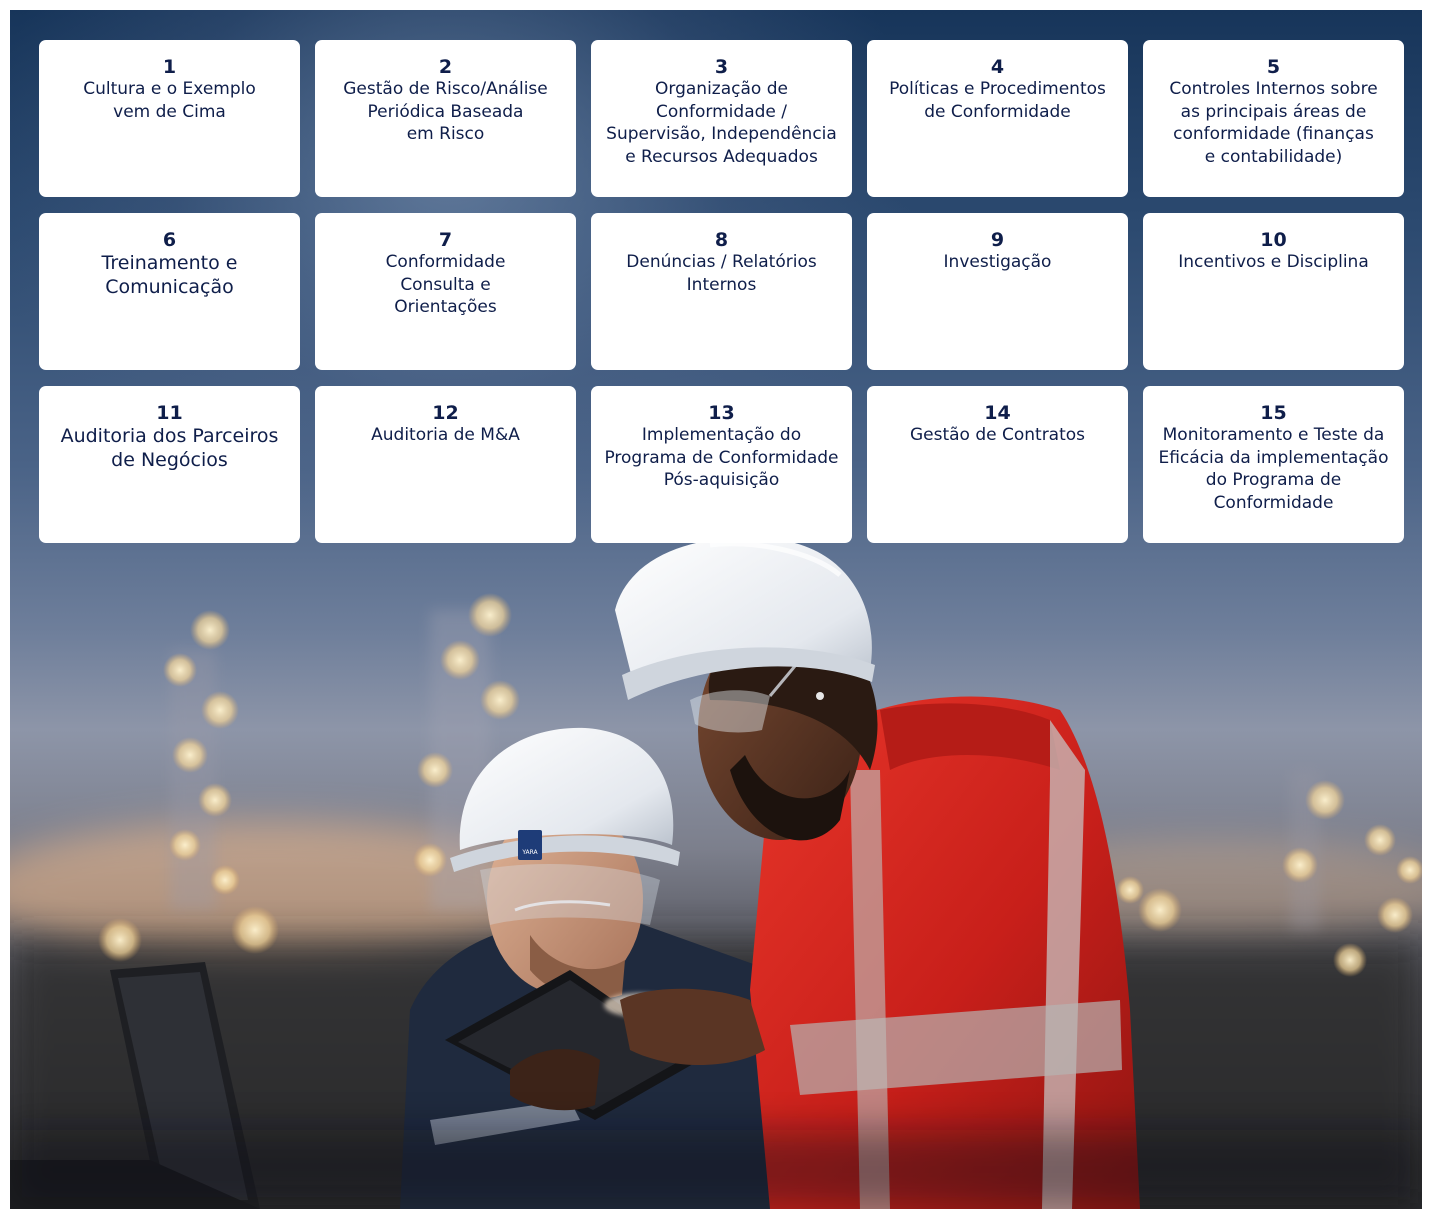  I want to click on pillar-number: 15, so click(1273, 413).